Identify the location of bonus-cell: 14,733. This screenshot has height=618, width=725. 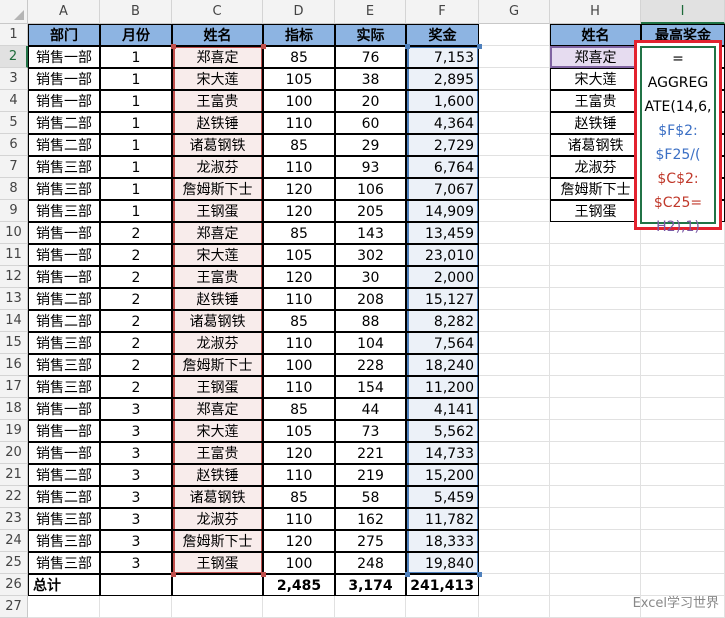
(442, 453).